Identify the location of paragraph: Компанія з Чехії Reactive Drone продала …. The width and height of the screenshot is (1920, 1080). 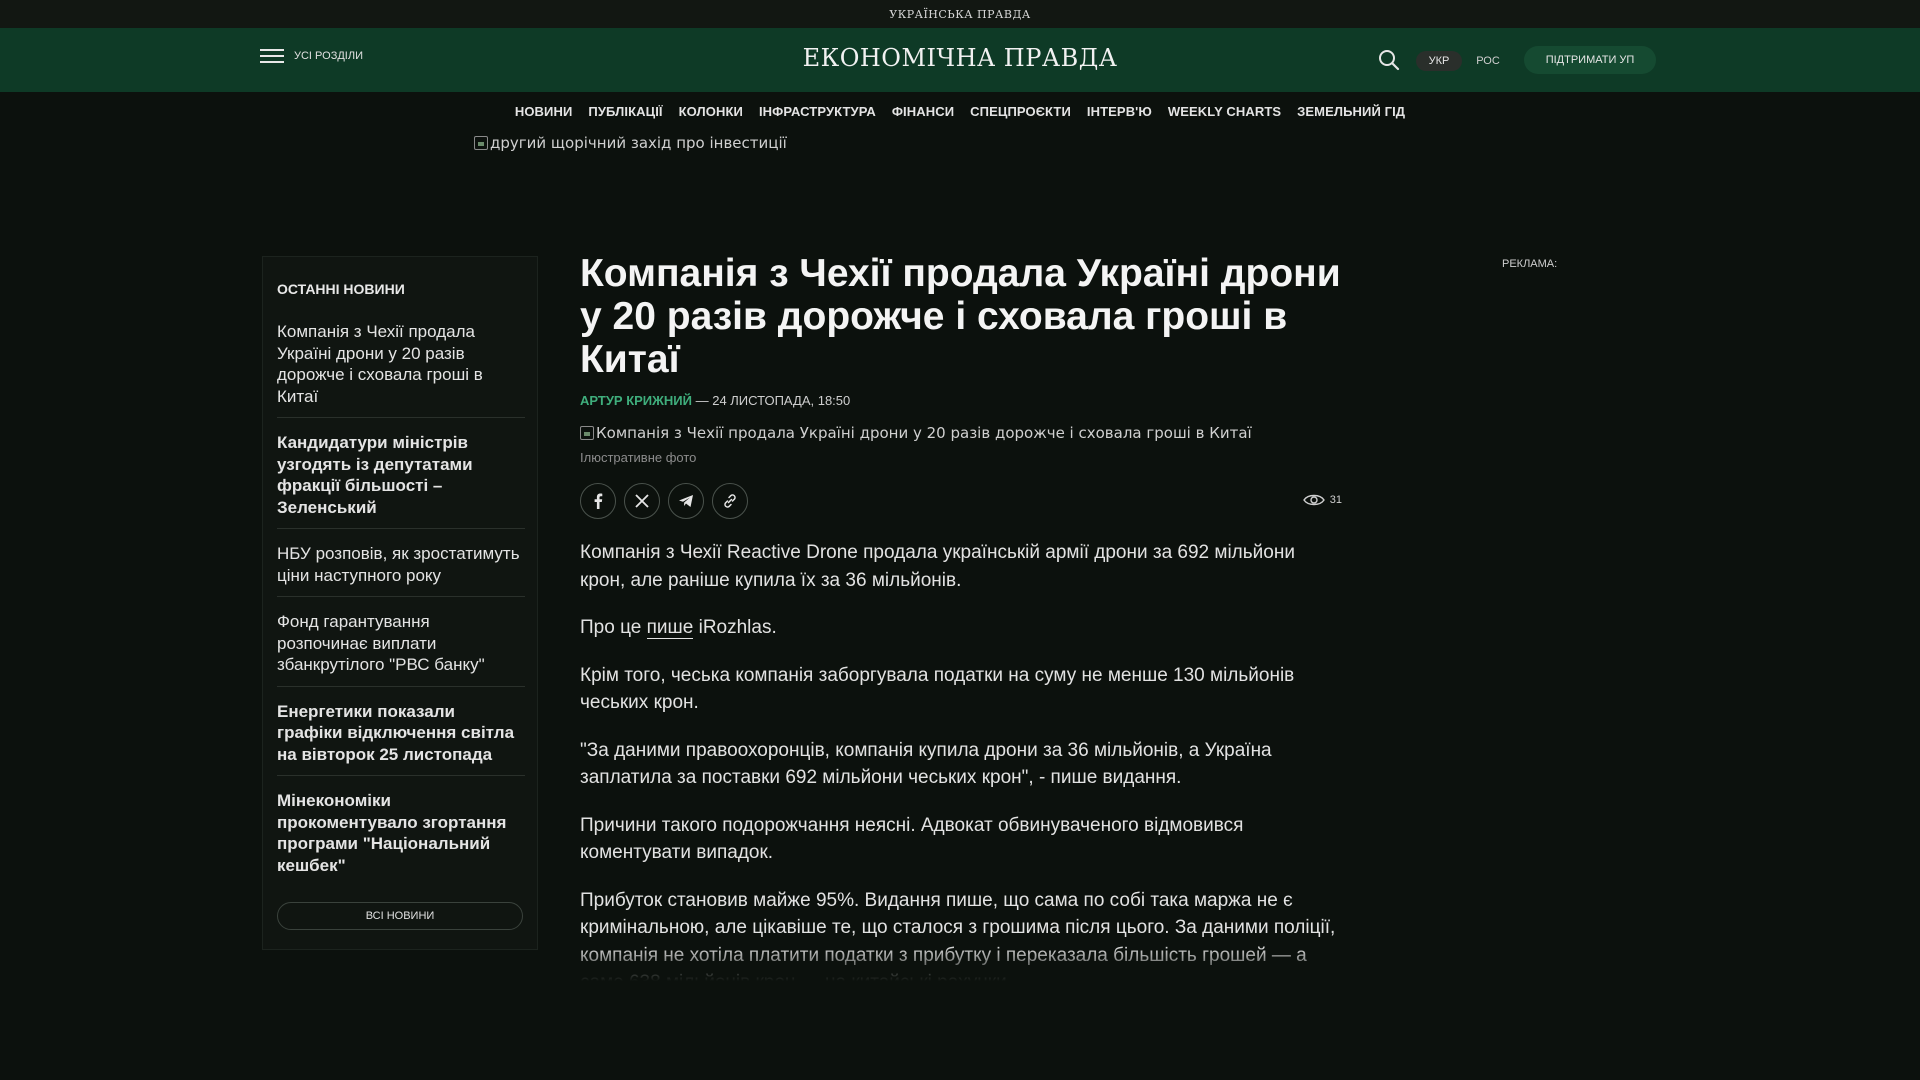
(937, 566).